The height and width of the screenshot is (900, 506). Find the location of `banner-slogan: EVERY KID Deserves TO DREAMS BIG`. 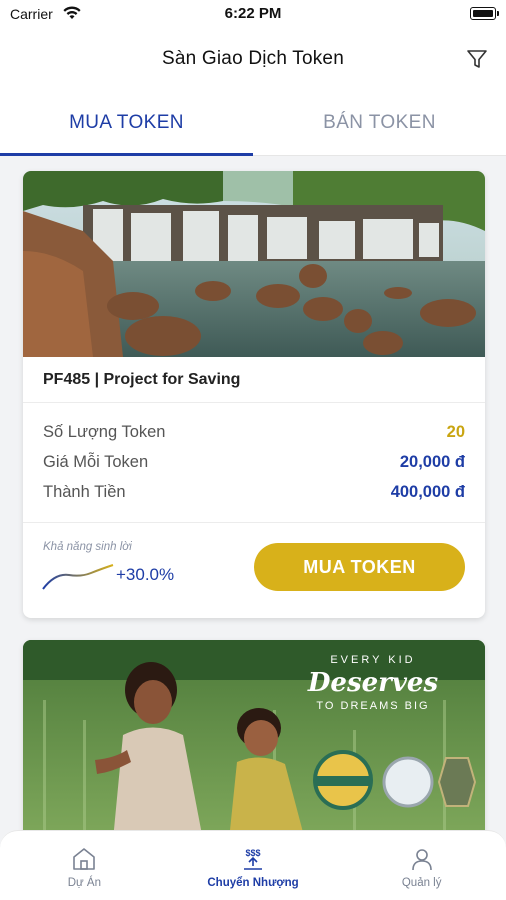

banner-slogan: EVERY KID Deserves TO DREAMS BIG is located at coordinates (373, 683).